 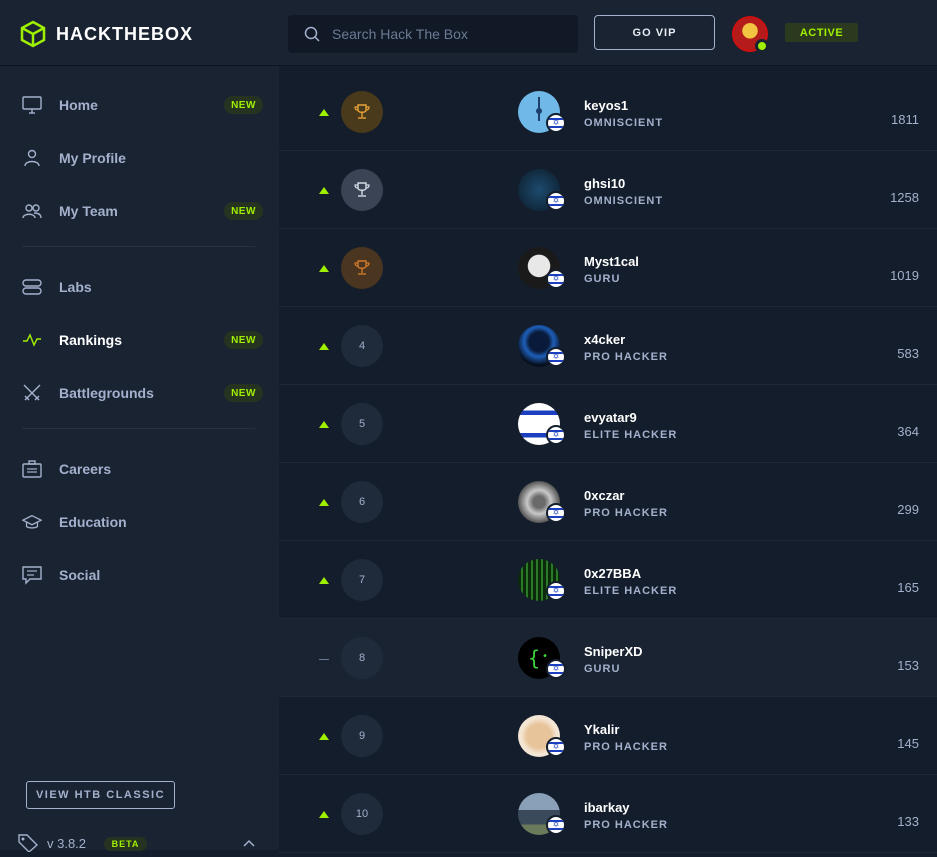 What do you see at coordinates (32, 158) in the screenshot?
I see `user-icon` at bounding box center [32, 158].